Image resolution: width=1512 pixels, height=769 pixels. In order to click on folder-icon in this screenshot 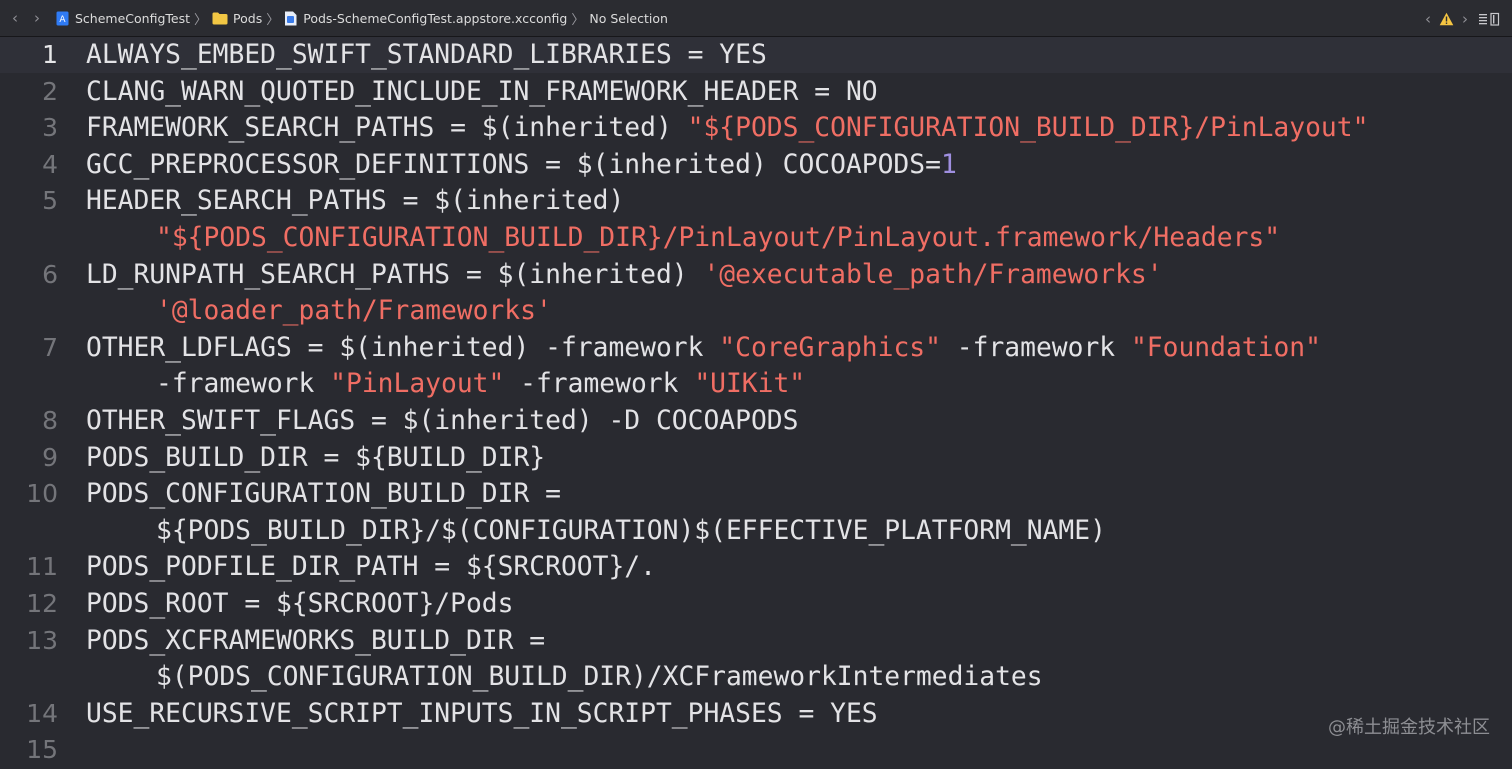, I will do `click(220, 18)`.